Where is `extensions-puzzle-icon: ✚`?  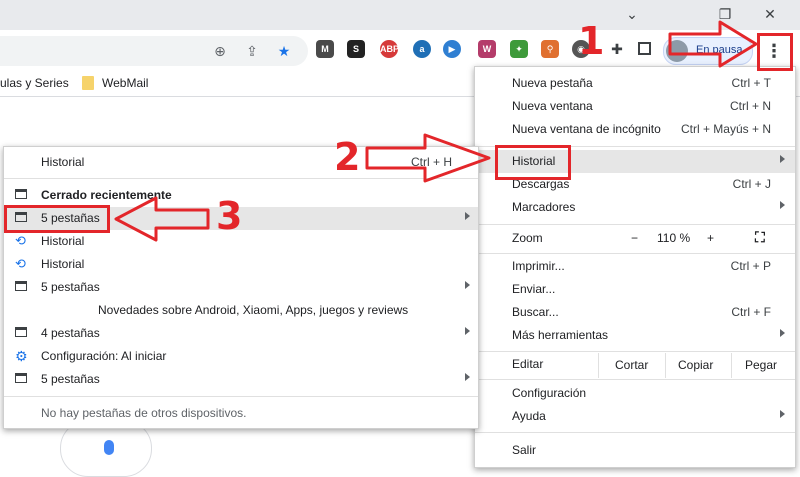
extensions-puzzle-icon: ✚ is located at coordinates (617, 50).